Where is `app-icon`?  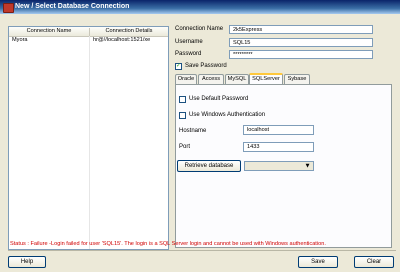
app-icon is located at coordinates (8, 8).